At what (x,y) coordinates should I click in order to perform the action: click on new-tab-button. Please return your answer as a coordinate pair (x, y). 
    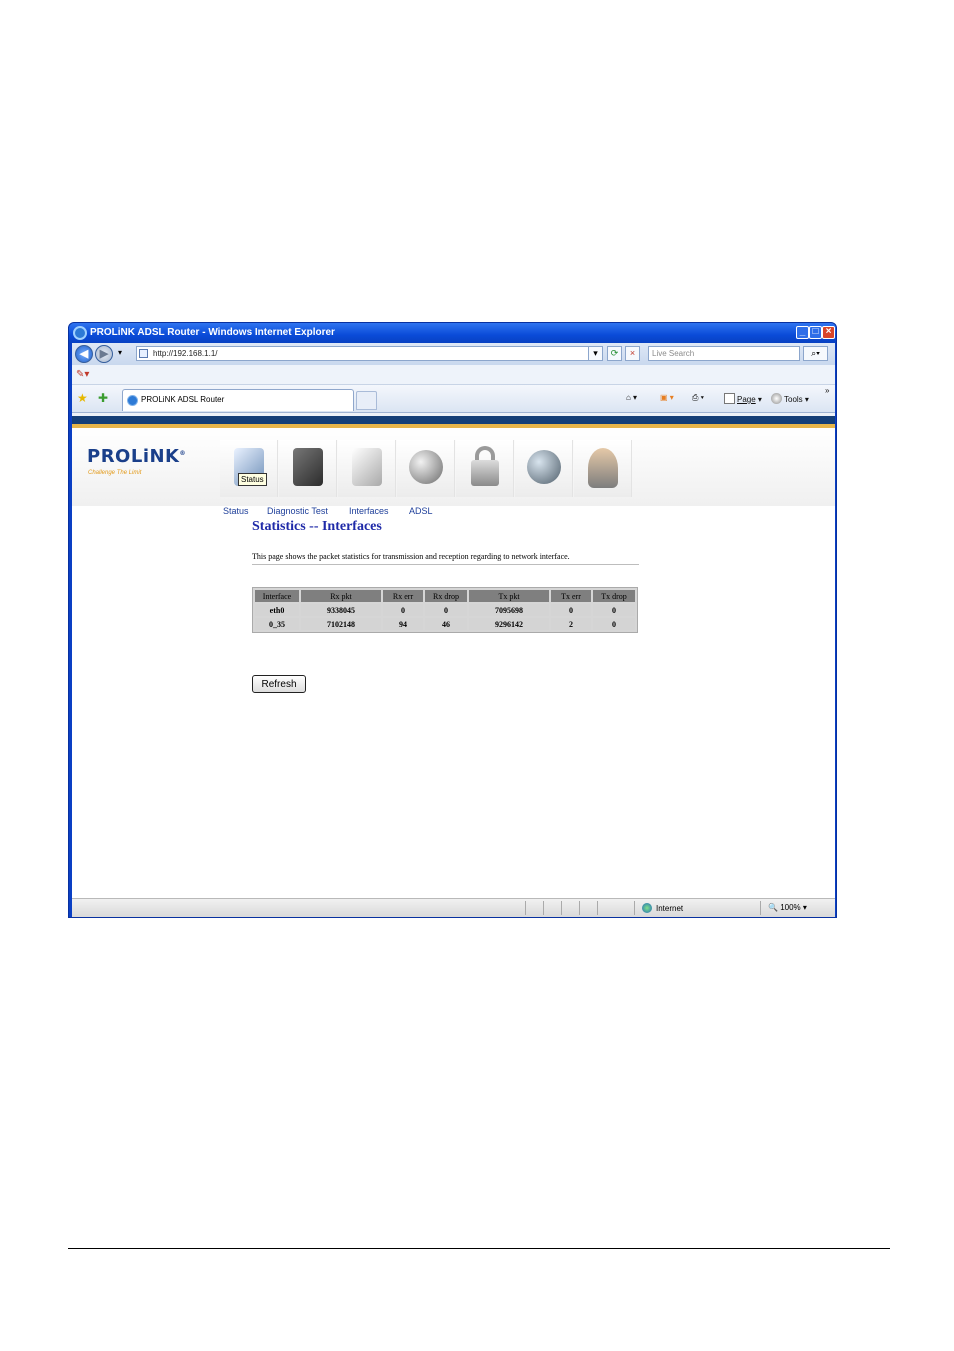
    Looking at the image, I should click on (366, 400).